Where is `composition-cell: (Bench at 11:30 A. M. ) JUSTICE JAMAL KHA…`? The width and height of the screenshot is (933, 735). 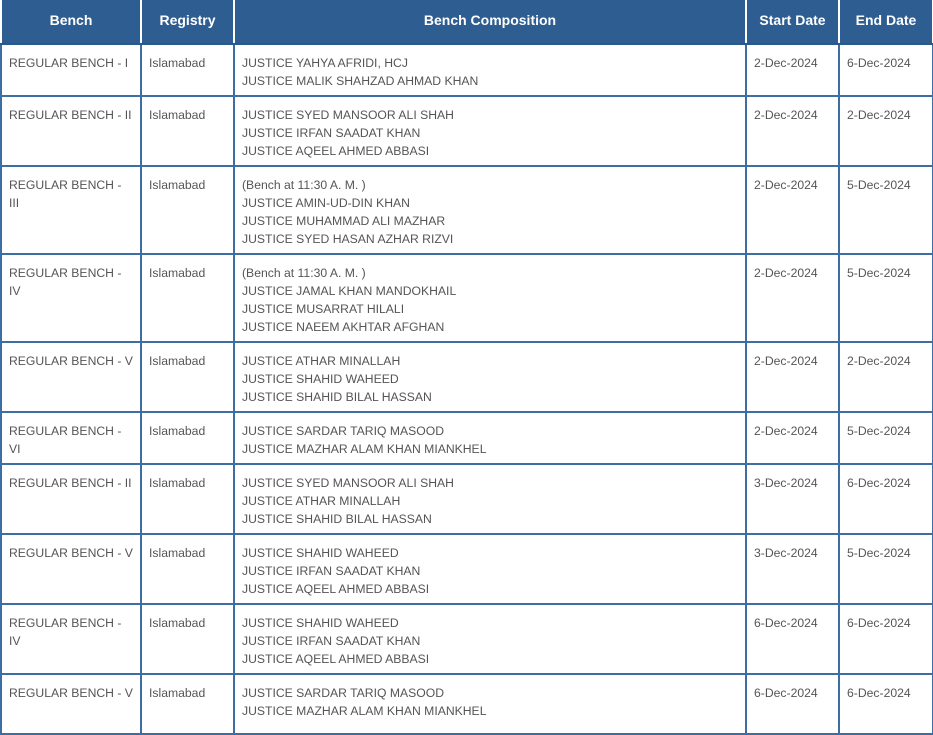 composition-cell: (Bench at 11:30 A. M. ) JUSTICE JAMAL KHA… is located at coordinates (490, 298).